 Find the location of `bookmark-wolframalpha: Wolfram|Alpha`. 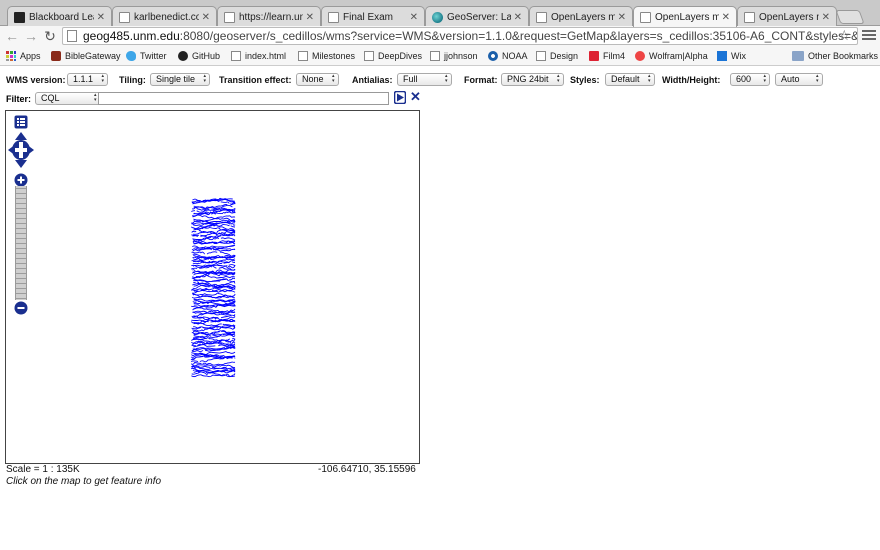

bookmark-wolframalpha: Wolfram|Alpha is located at coordinates (671, 56).